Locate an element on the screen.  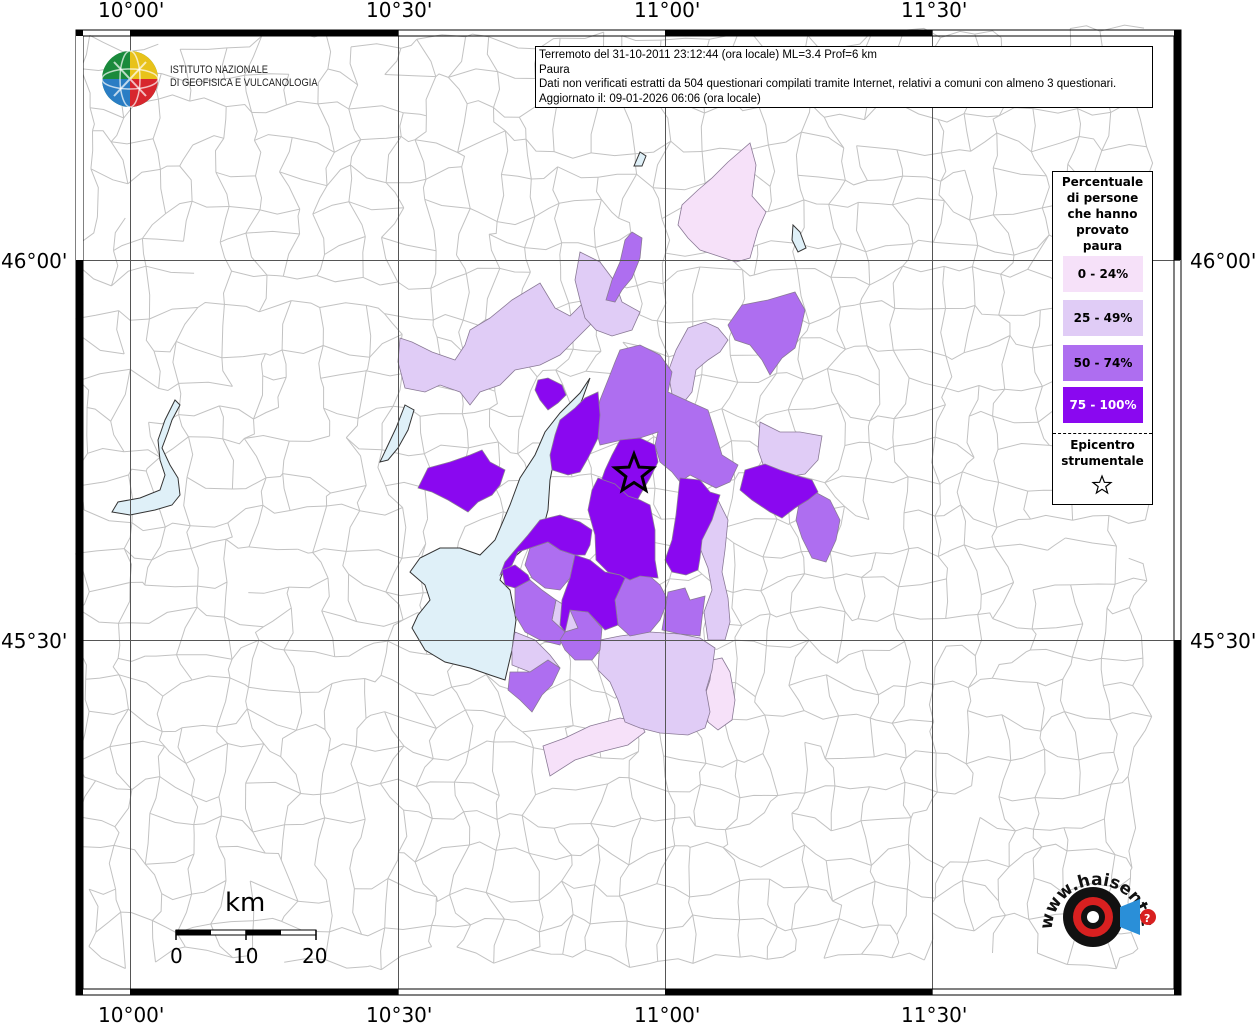
legend-class-75-100: 75 - 100% is located at coordinates (1103, 405).